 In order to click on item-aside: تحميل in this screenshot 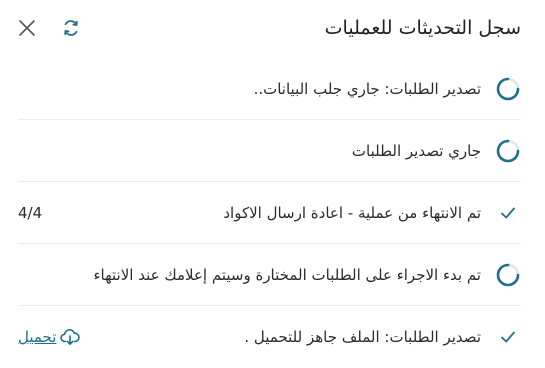, I will do `click(49, 337)`.